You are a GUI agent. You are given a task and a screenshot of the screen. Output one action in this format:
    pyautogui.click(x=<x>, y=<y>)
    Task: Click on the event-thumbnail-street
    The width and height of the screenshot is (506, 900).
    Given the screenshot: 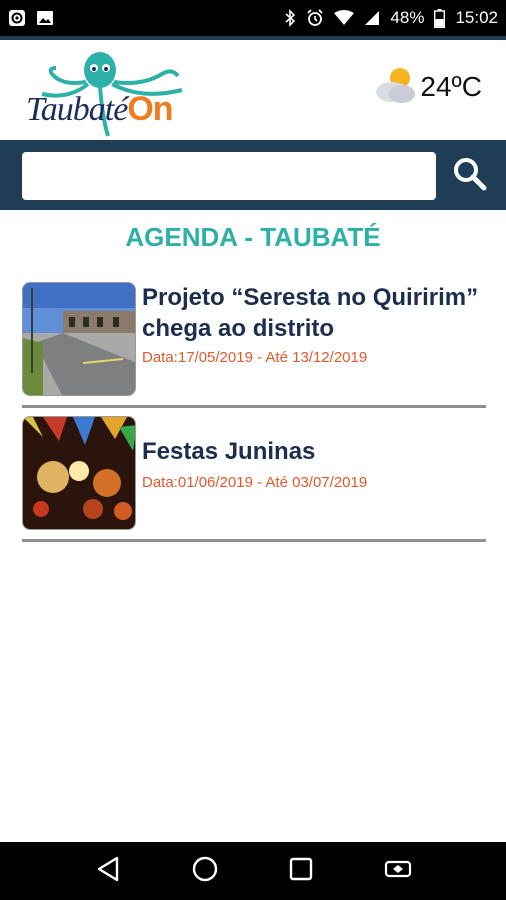 What is the action you would take?
    pyautogui.click(x=79, y=339)
    